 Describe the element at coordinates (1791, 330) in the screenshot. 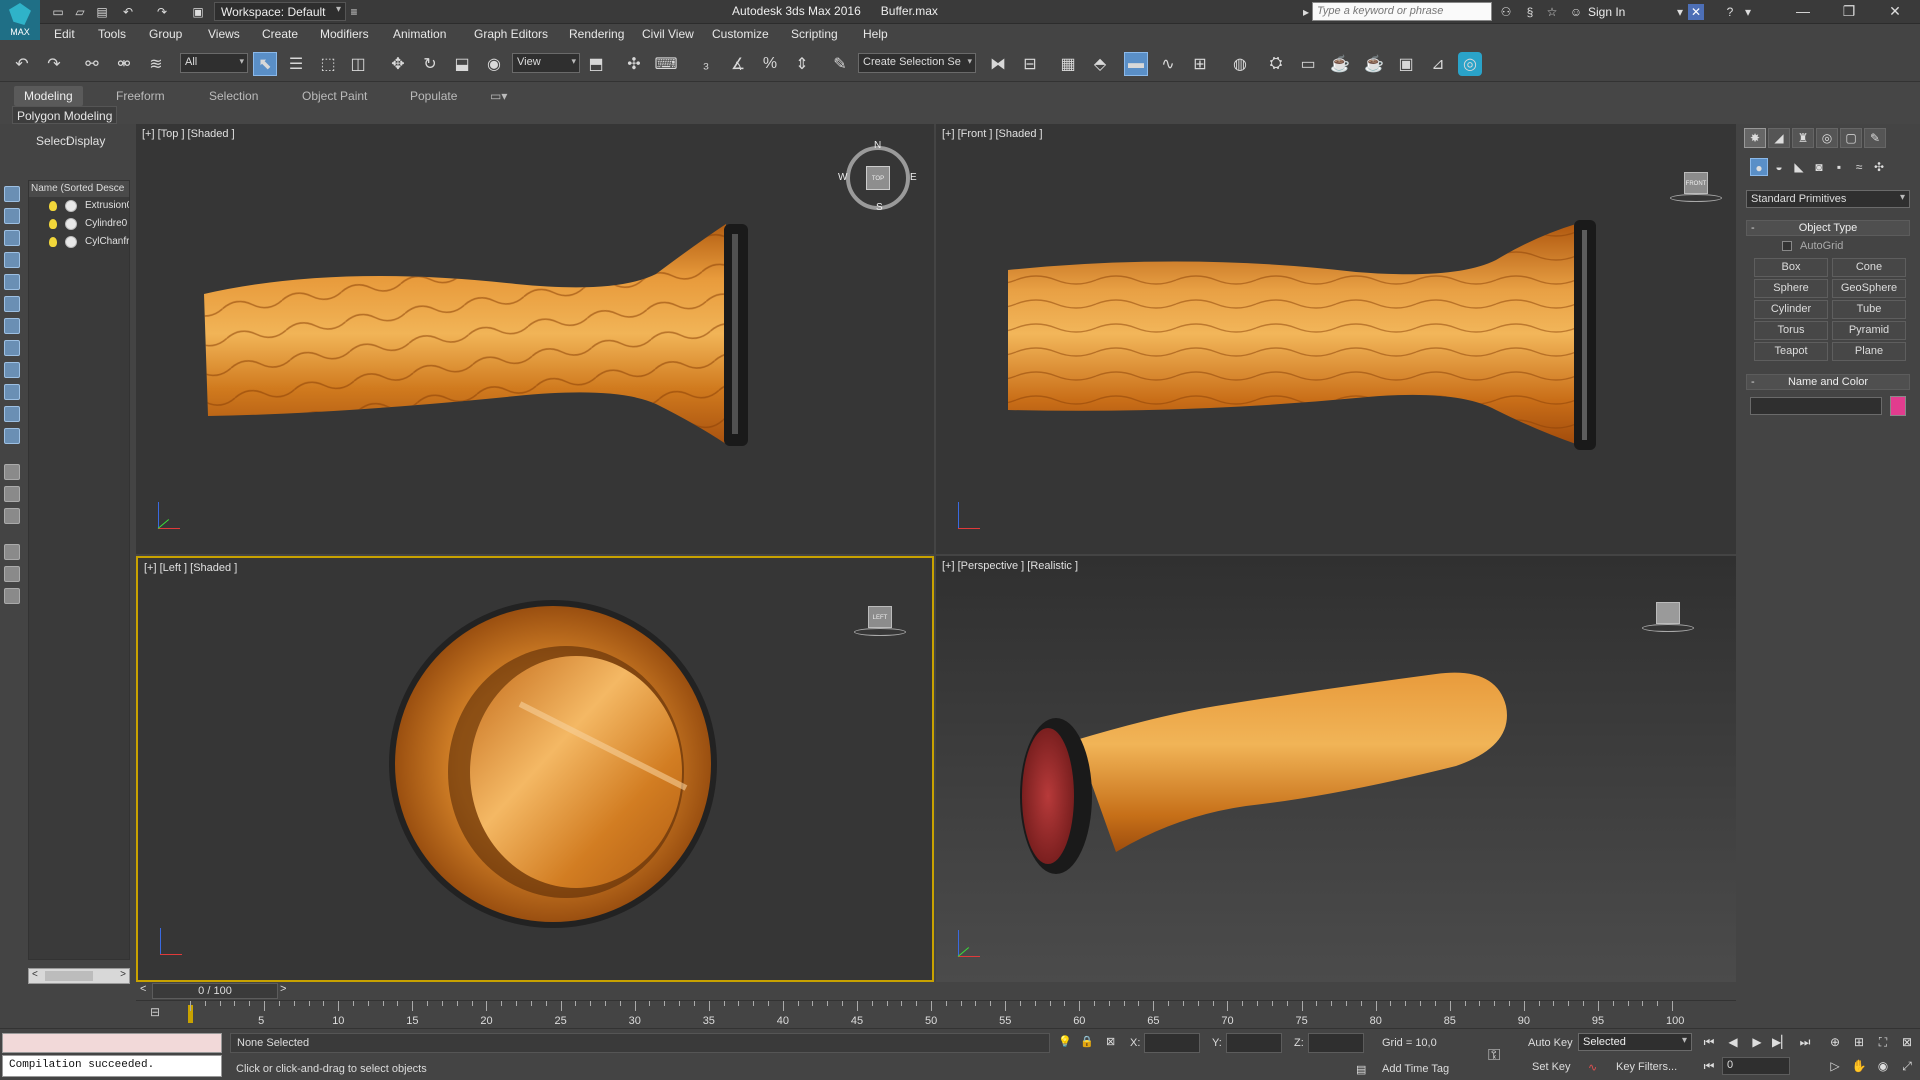

I see `torus-button: Torus` at that location.